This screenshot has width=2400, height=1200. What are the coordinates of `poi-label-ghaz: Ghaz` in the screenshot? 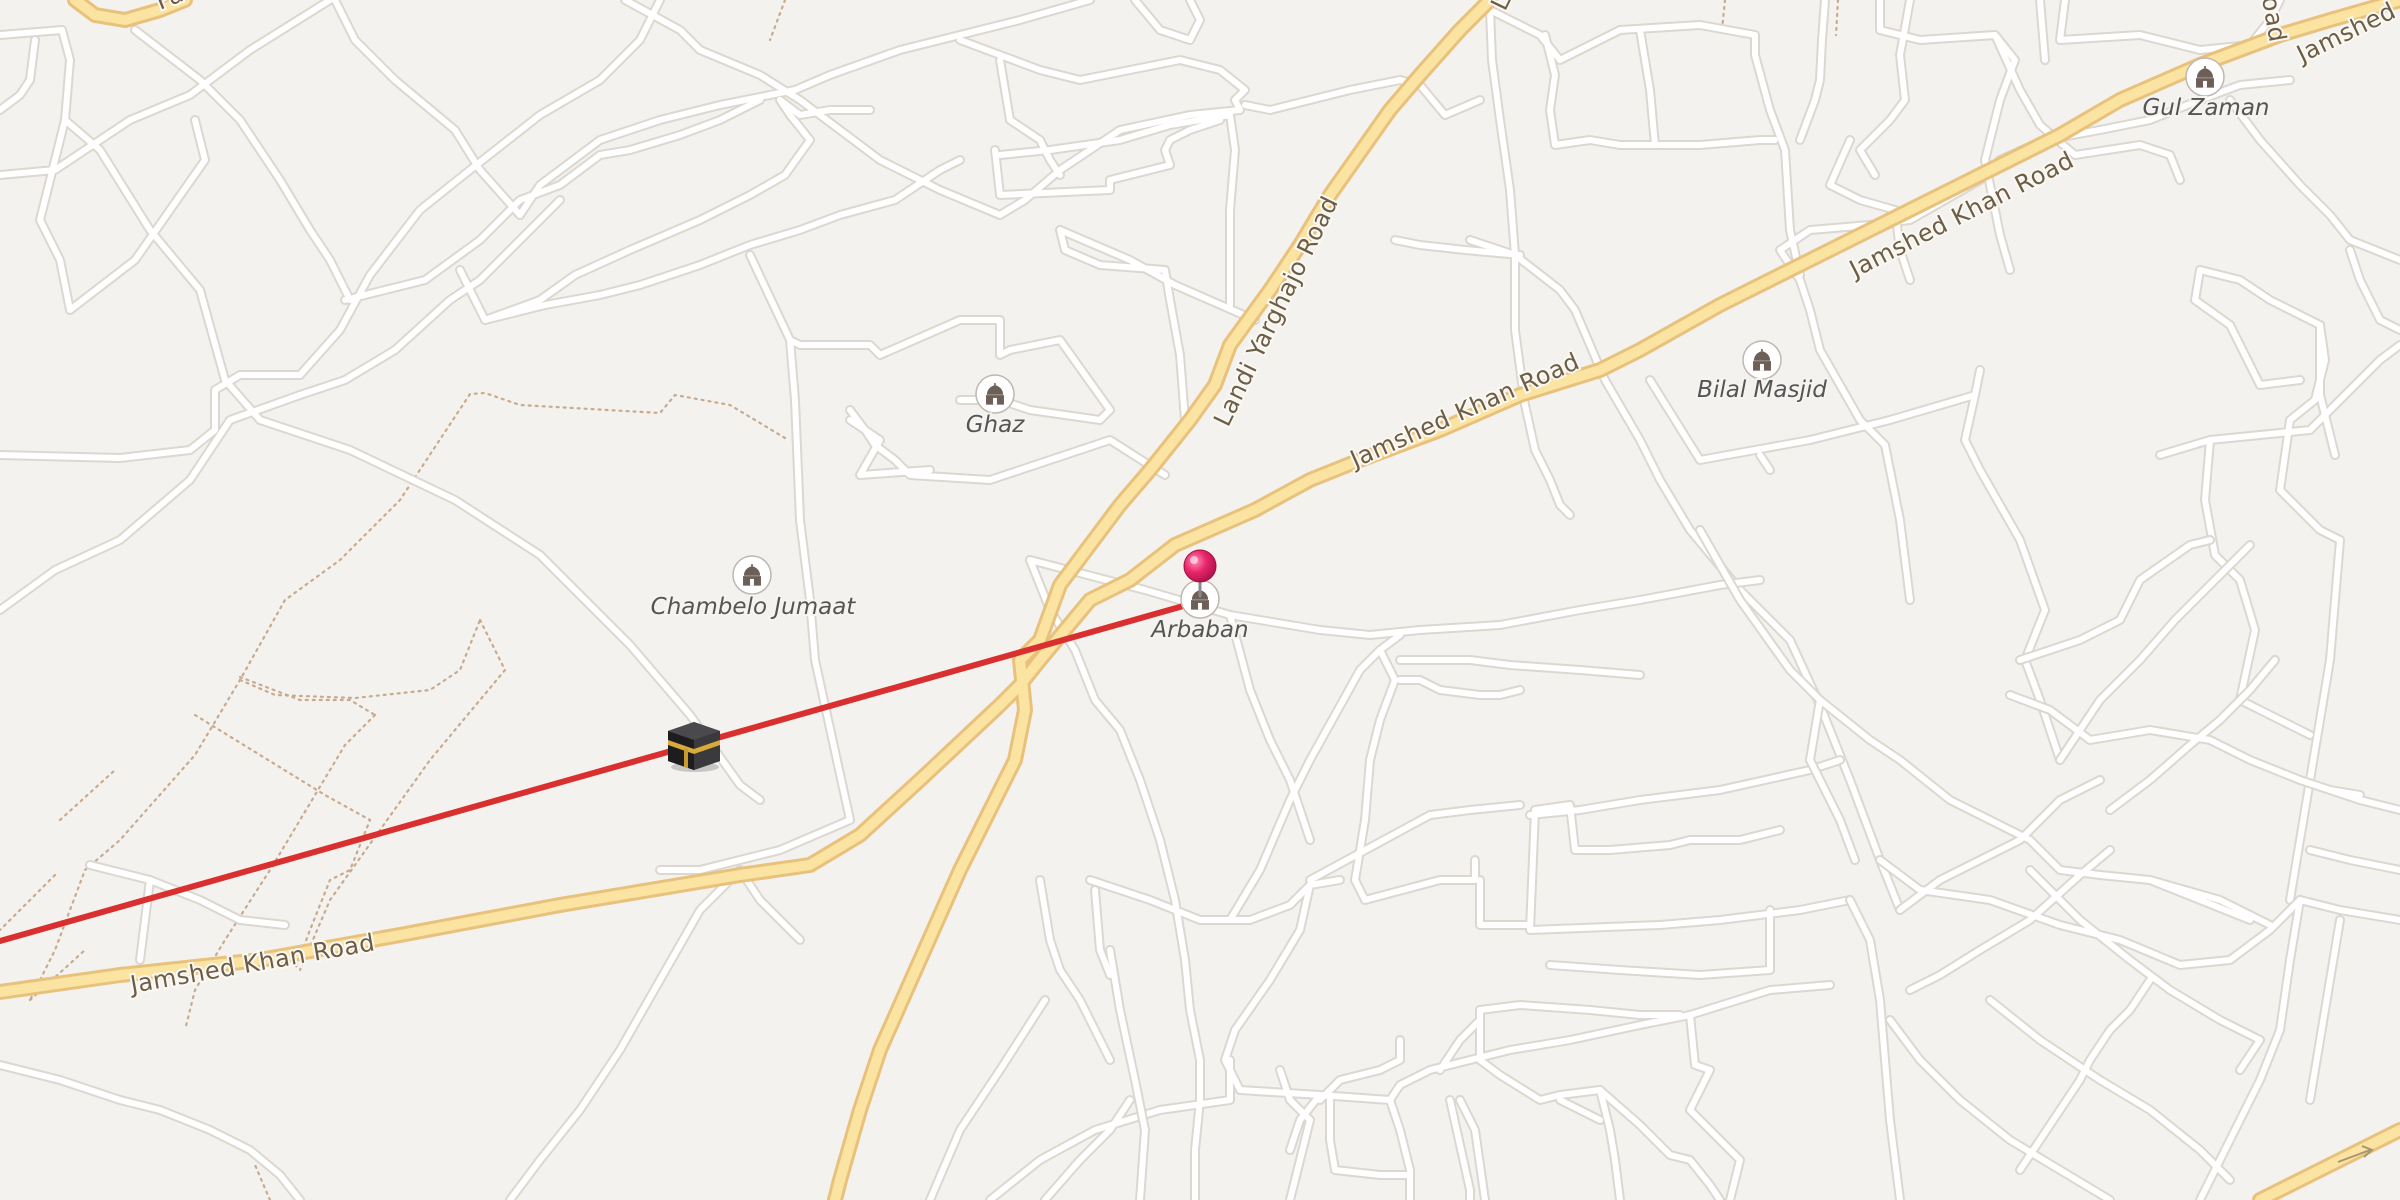 It's located at (995, 425).